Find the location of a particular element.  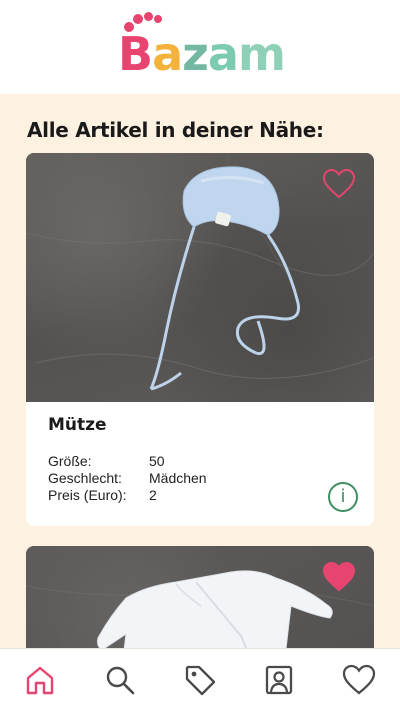

attr-gender: Geschlecht: Mädchen is located at coordinates (148, 478).